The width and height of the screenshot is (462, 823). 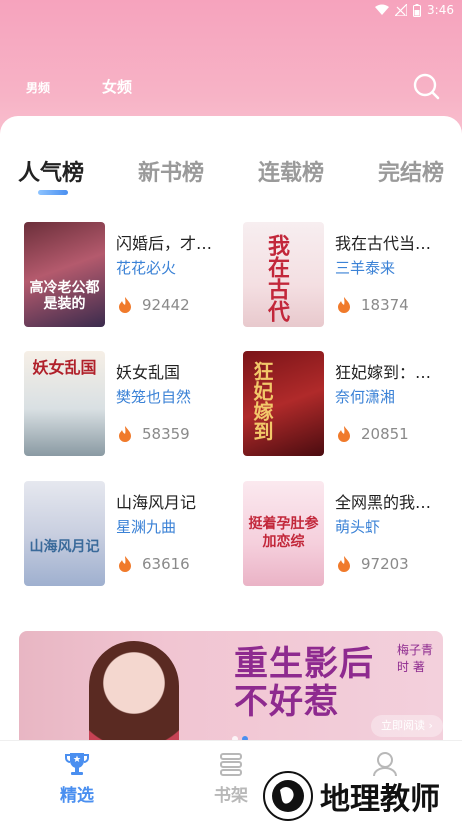 I want to click on search-button, so click(x=426, y=86).